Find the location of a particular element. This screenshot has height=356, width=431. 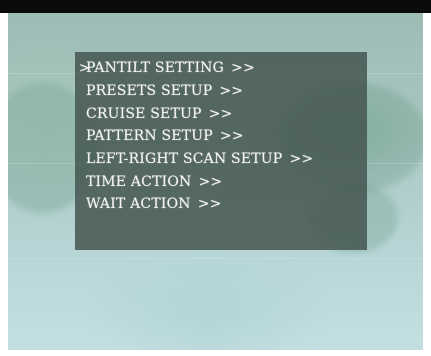

menu-item-time-action: TIME ACTION >> is located at coordinates (196, 181).